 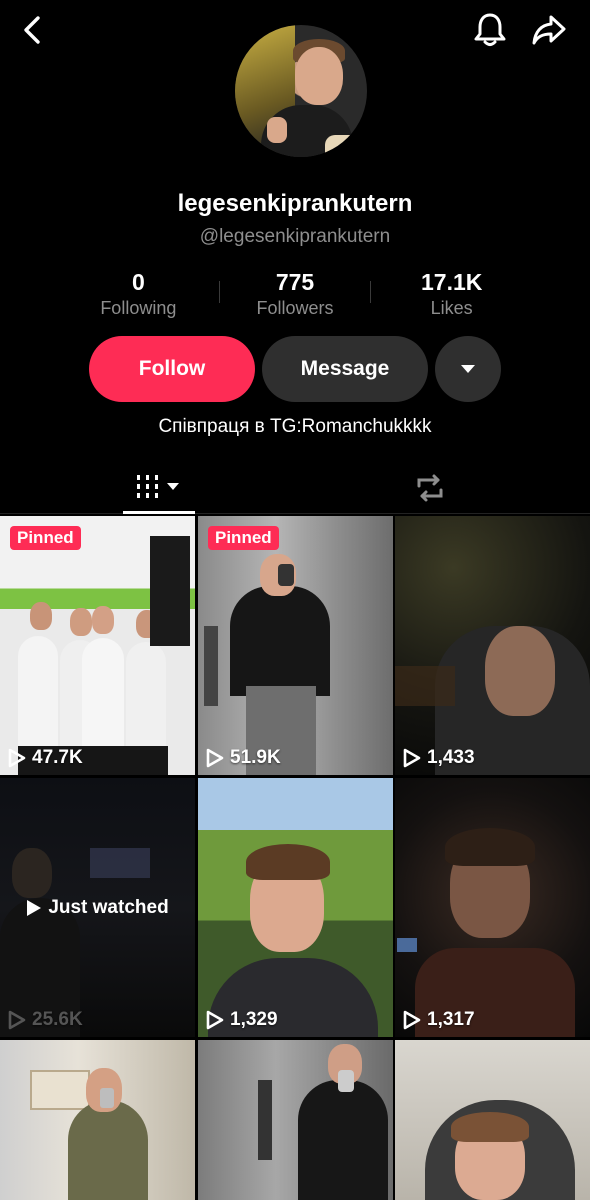 I want to click on back-button, so click(x=32, y=30).